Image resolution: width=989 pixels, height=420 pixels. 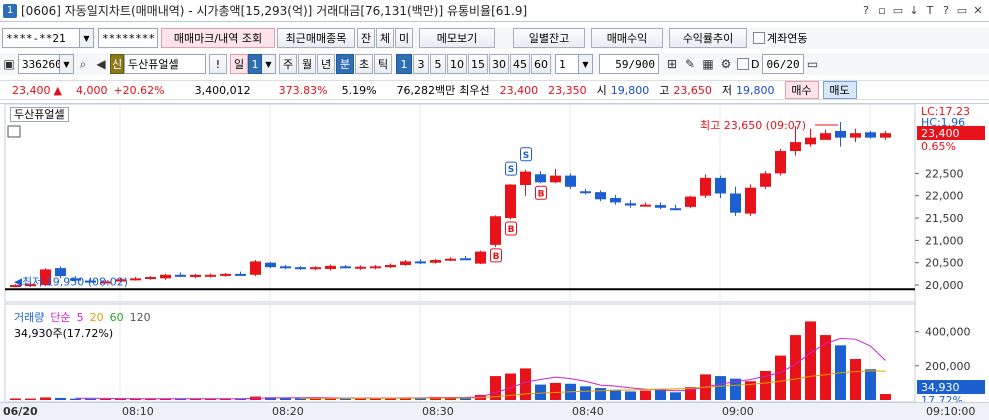 What do you see at coordinates (708, 38) in the screenshot?
I see `return-trend-button: 수익률추이` at bounding box center [708, 38].